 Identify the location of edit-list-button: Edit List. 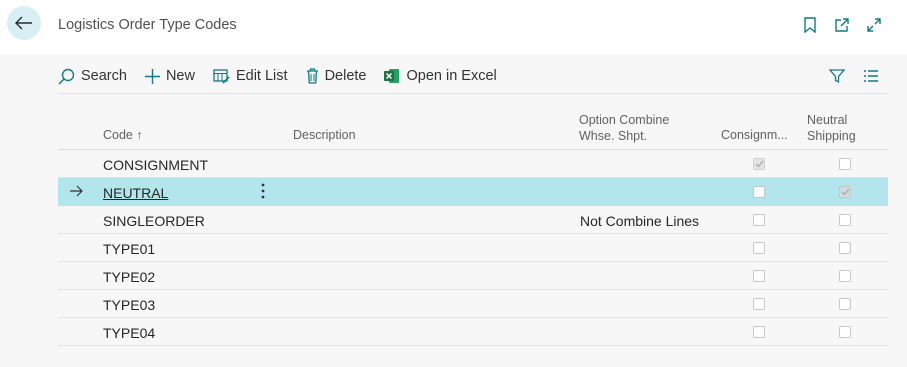
(250, 76).